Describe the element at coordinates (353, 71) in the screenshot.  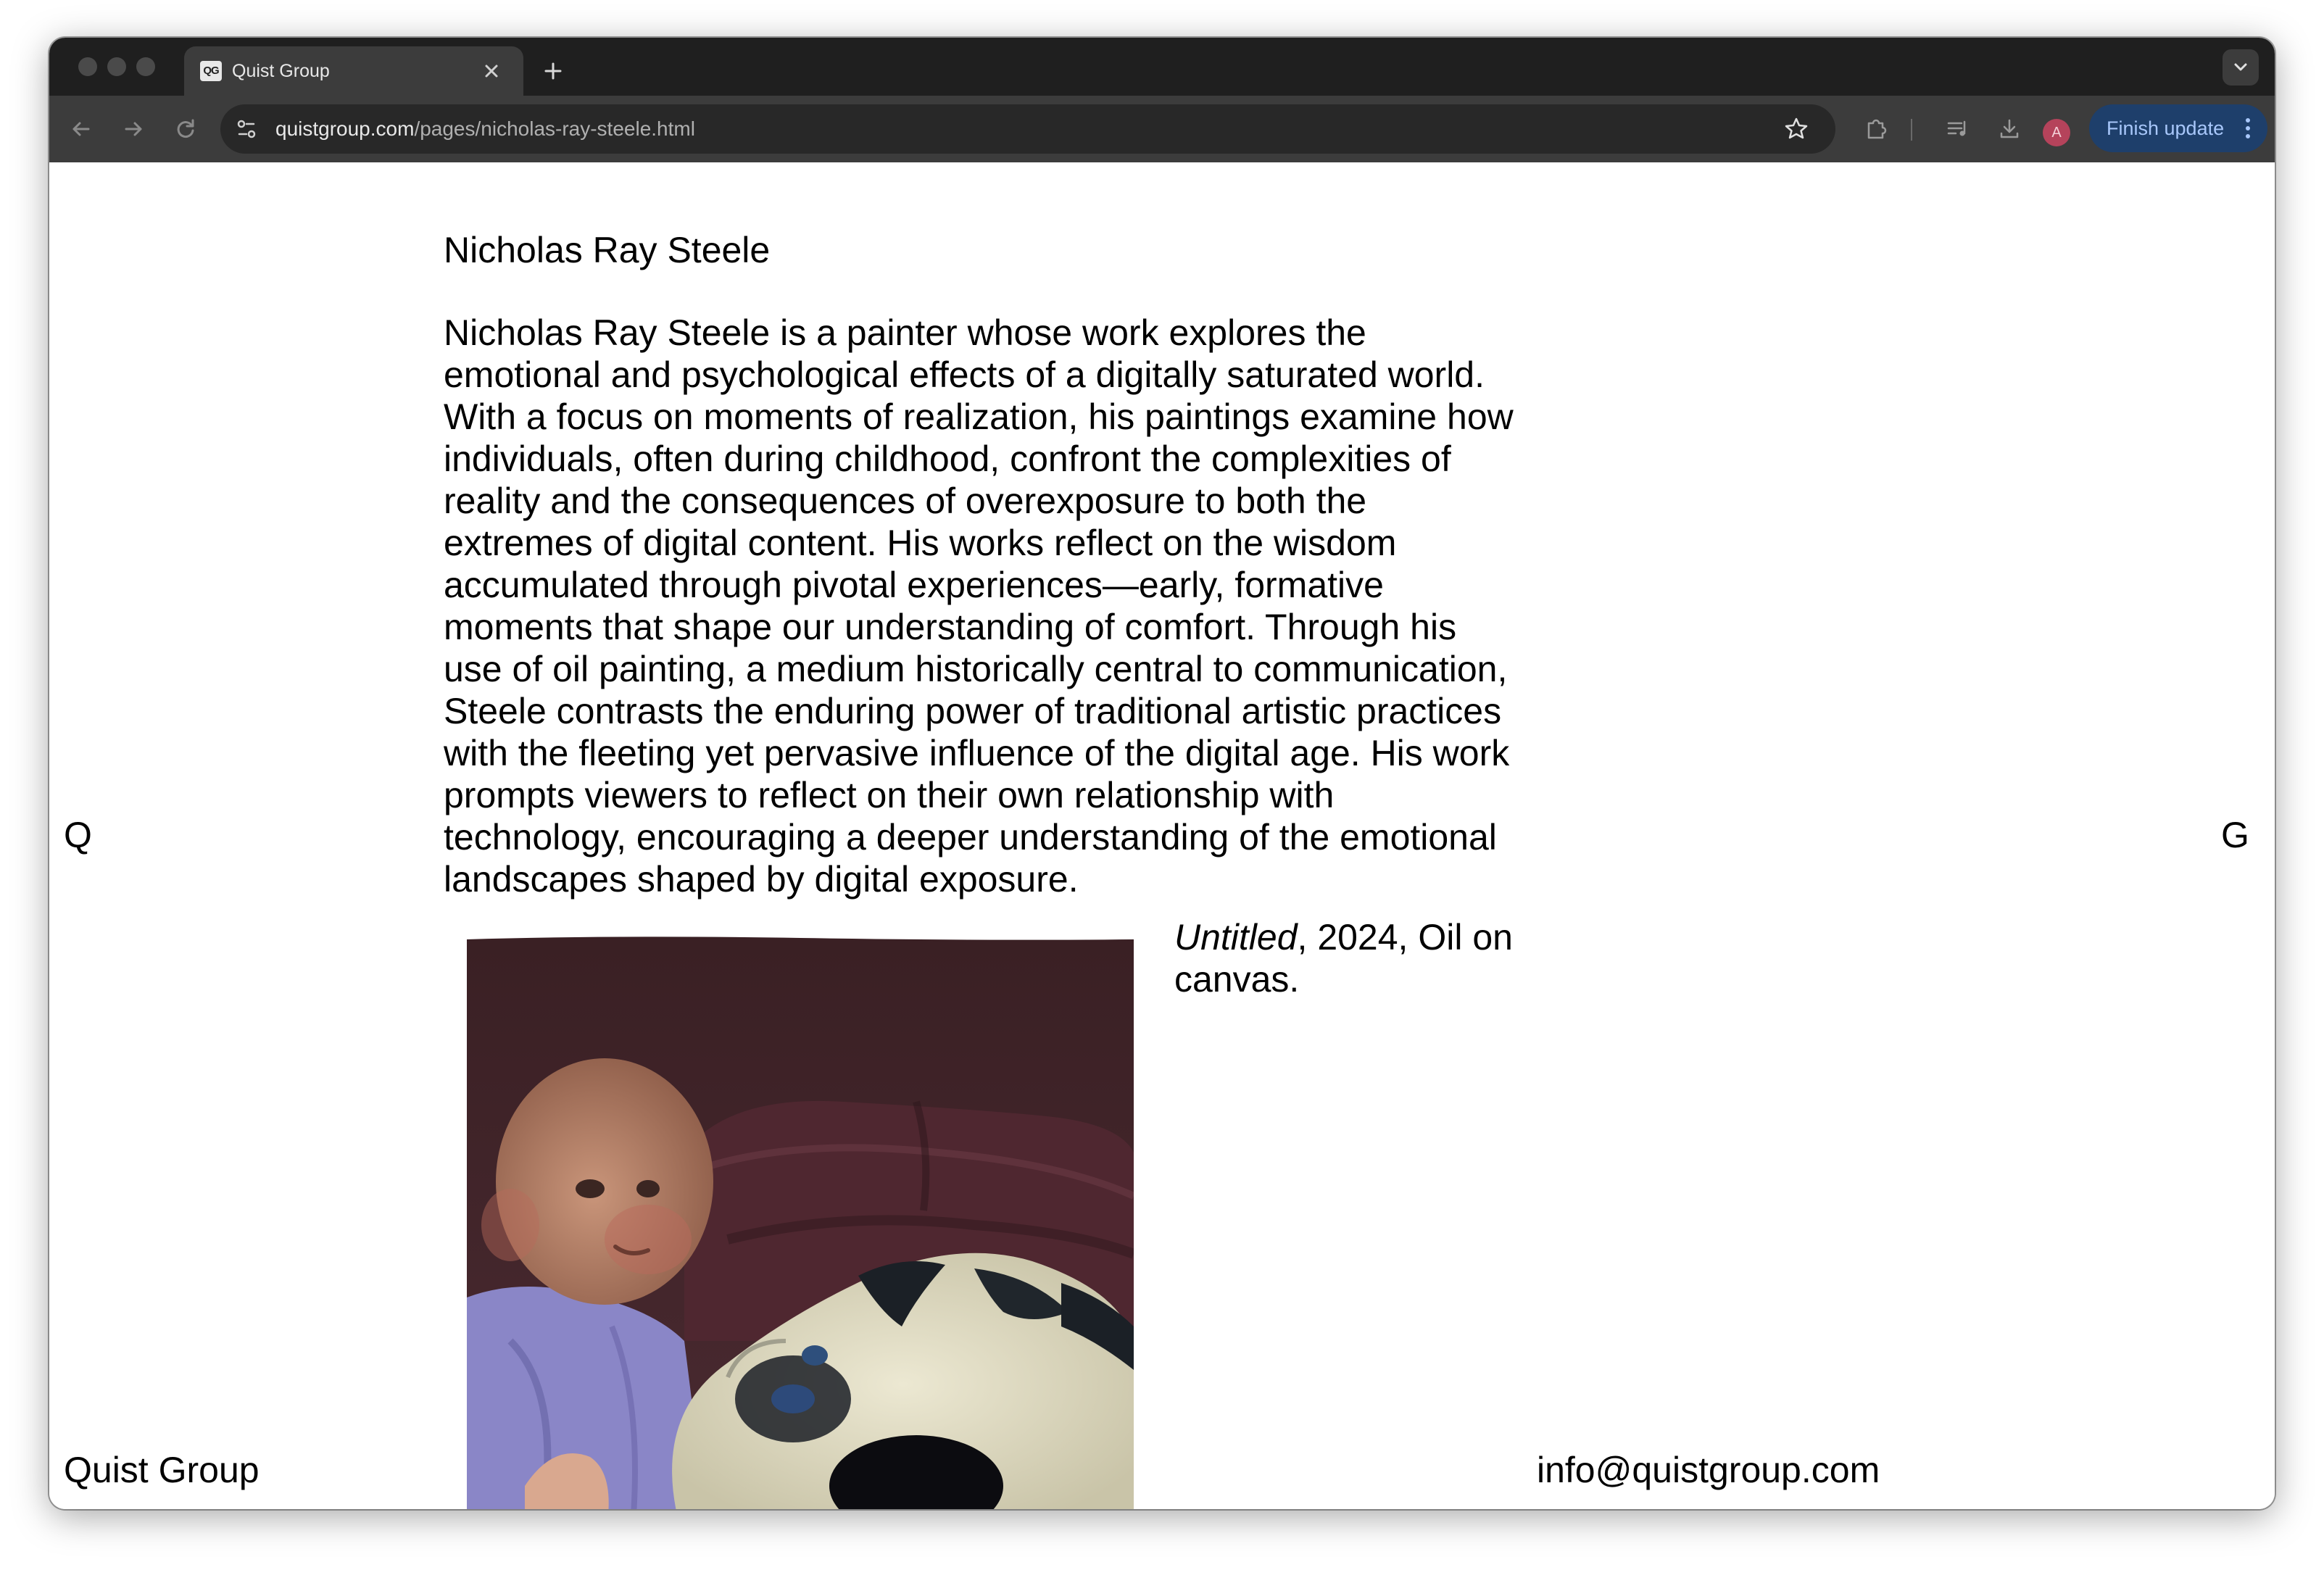
I see `tab-quist-group: QG Quist Group` at that location.